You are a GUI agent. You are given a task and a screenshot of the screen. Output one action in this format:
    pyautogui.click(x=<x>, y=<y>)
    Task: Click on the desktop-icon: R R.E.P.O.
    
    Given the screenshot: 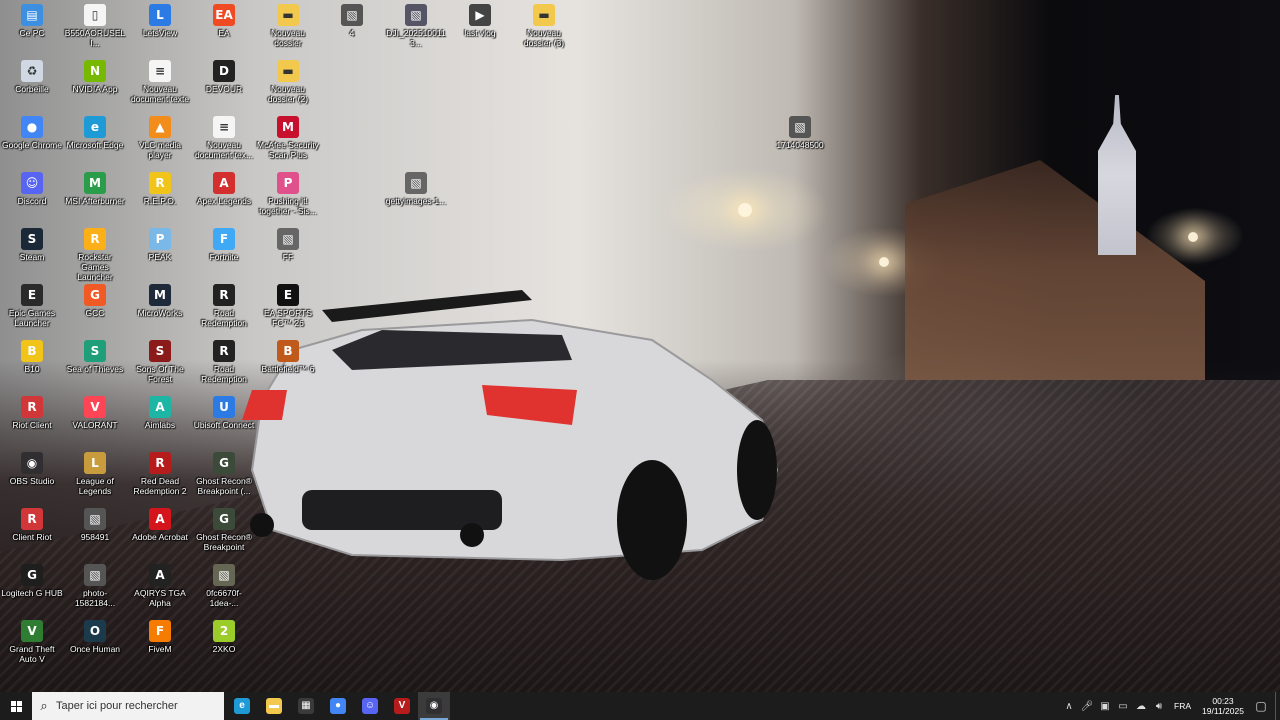 What is the action you would take?
    pyautogui.click(x=160, y=196)
    